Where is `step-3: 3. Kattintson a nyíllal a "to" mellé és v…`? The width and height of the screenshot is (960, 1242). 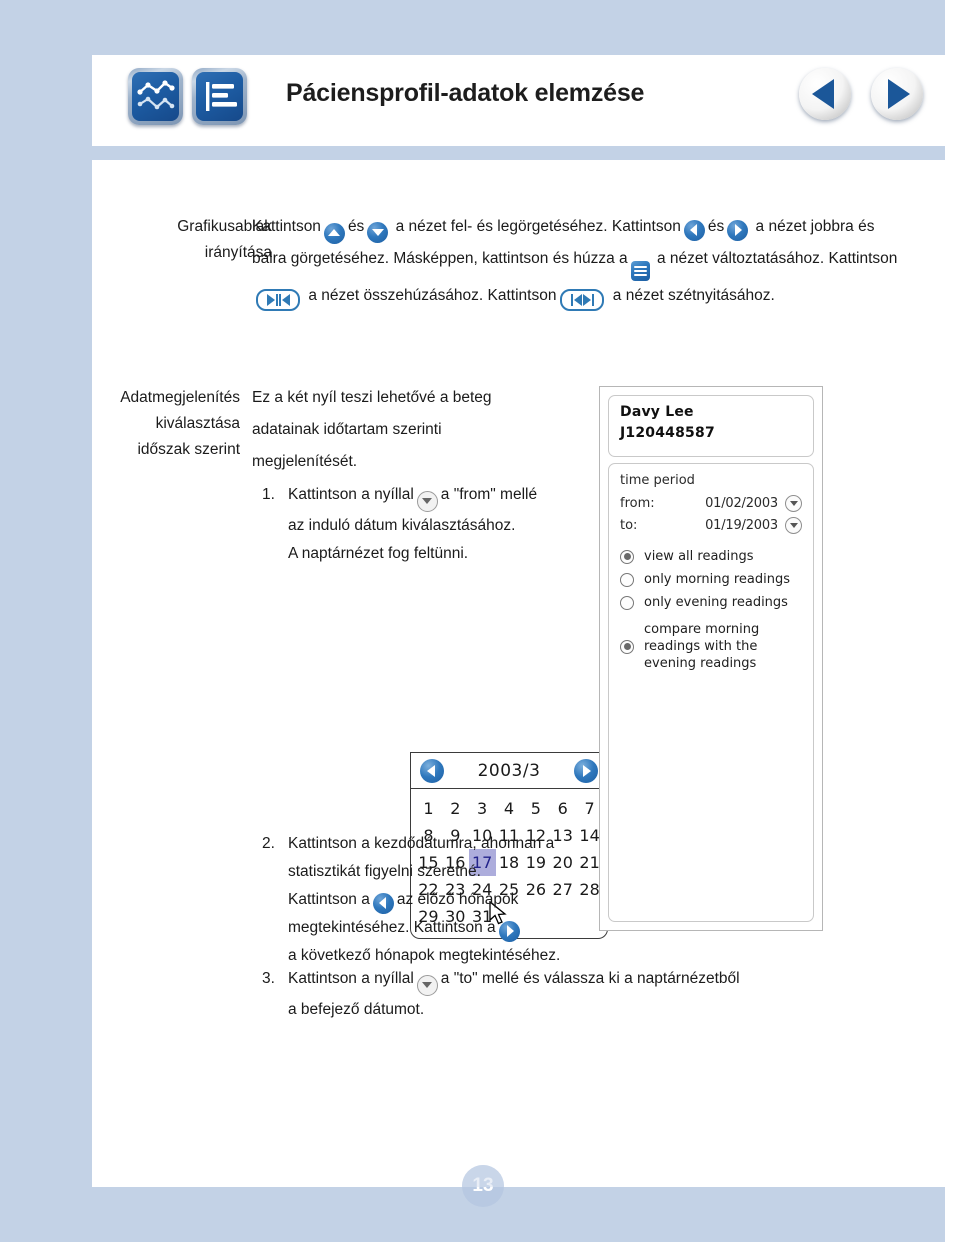
step-3: 3. Kattintson a nyíllal a "to" mellé és v… is located at coordinates (582, 995).